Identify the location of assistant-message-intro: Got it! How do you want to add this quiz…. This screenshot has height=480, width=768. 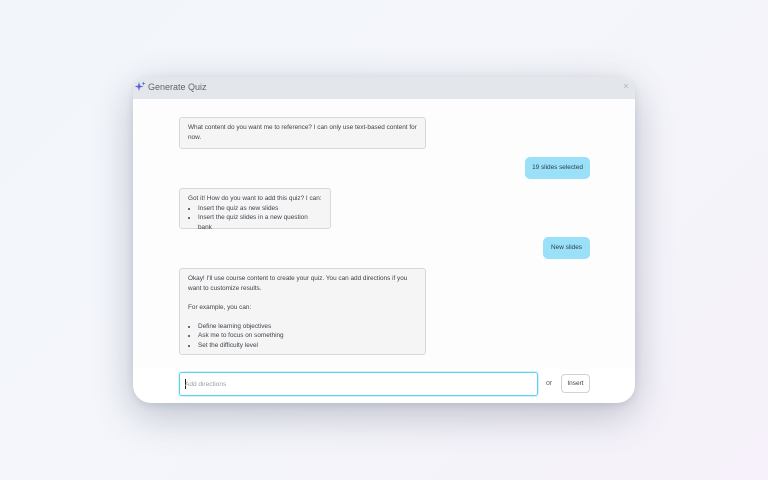
(255, 198).